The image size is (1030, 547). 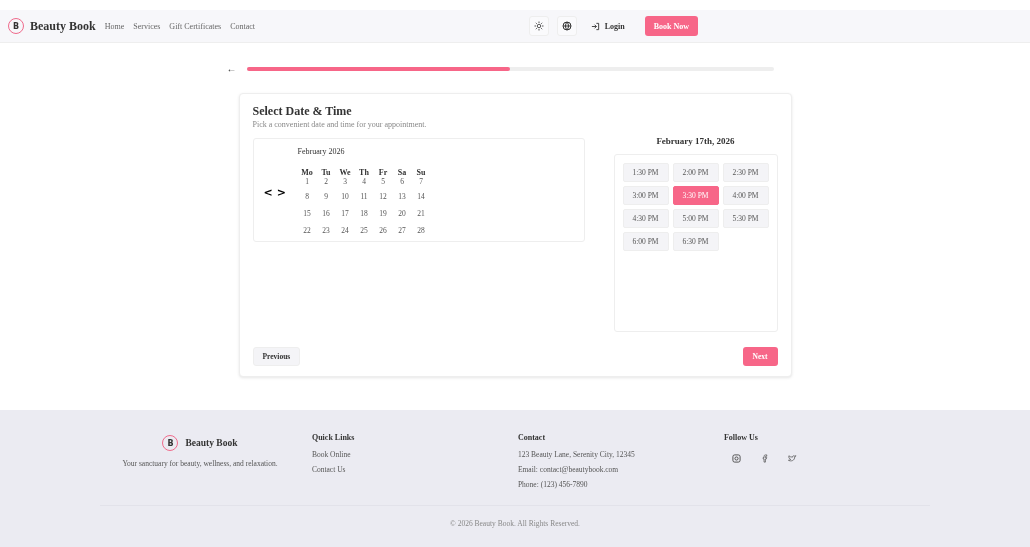 I want to click on sun-icon, so click(x=538, y=26).